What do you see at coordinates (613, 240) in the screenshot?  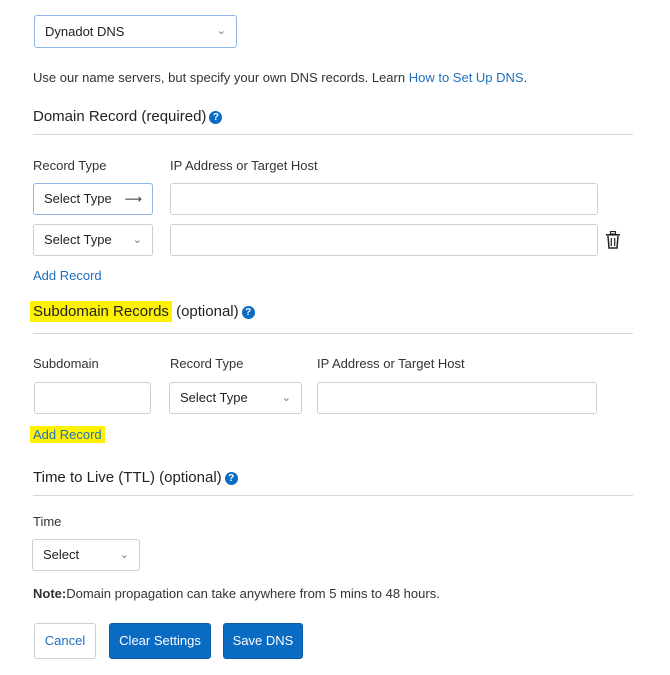 I see `trash-icon` at bounding box center [613, 240].